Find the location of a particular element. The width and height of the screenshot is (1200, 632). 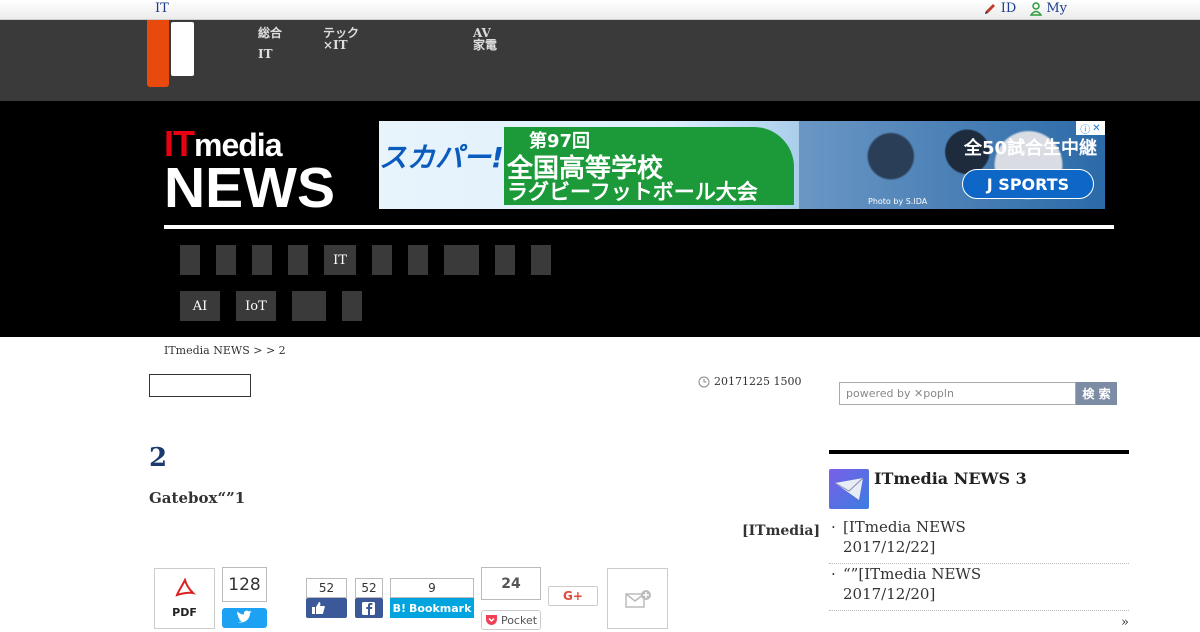

sidebar-divider is located at coordinates (979, 452).